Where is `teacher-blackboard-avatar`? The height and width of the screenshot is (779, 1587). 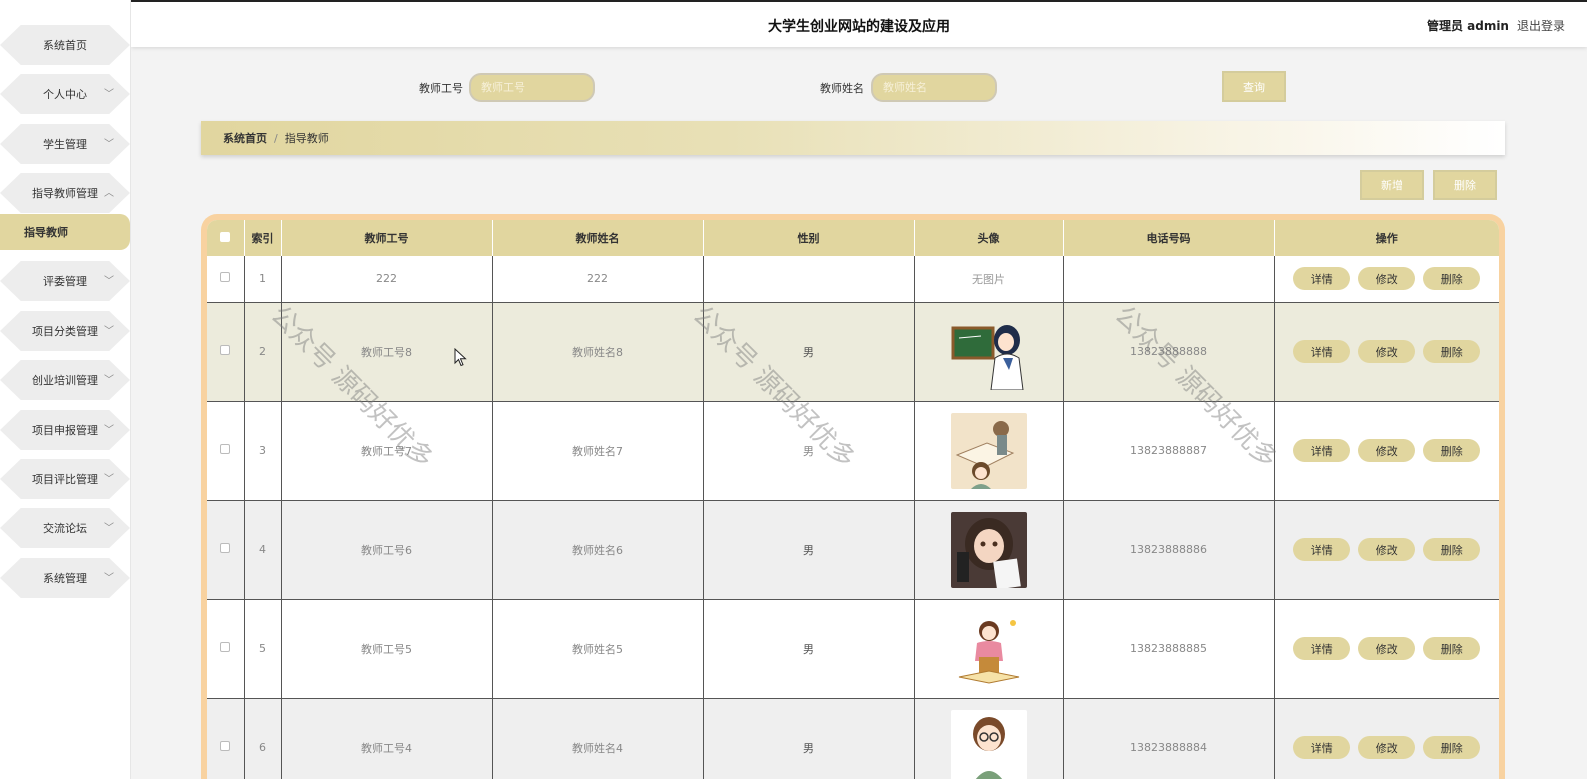
teacher-blackboard-avatar is located at coordinates (988, 351).